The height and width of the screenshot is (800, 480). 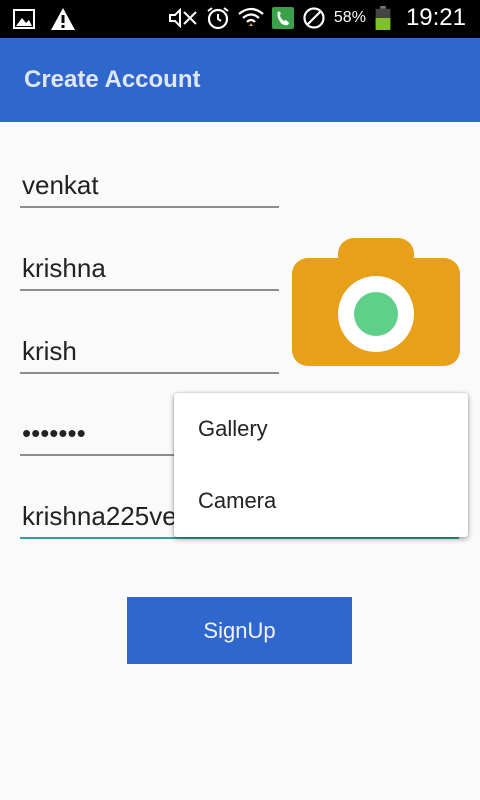 I want to click on no-sim-icon, so click(x=314, y=18).